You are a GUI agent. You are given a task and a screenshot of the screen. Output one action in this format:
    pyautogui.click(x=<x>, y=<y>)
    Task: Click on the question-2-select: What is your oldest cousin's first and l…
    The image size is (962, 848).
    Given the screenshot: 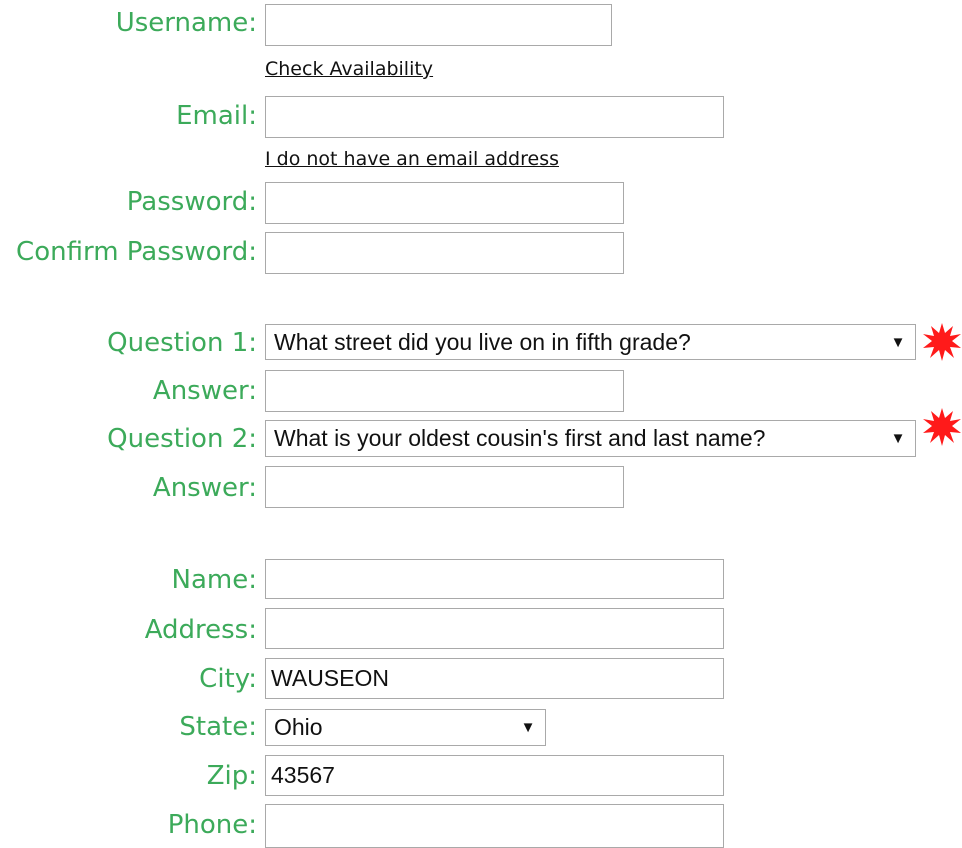 What is the action you would take?
    pyautogui.click(x=590, y=438)
    